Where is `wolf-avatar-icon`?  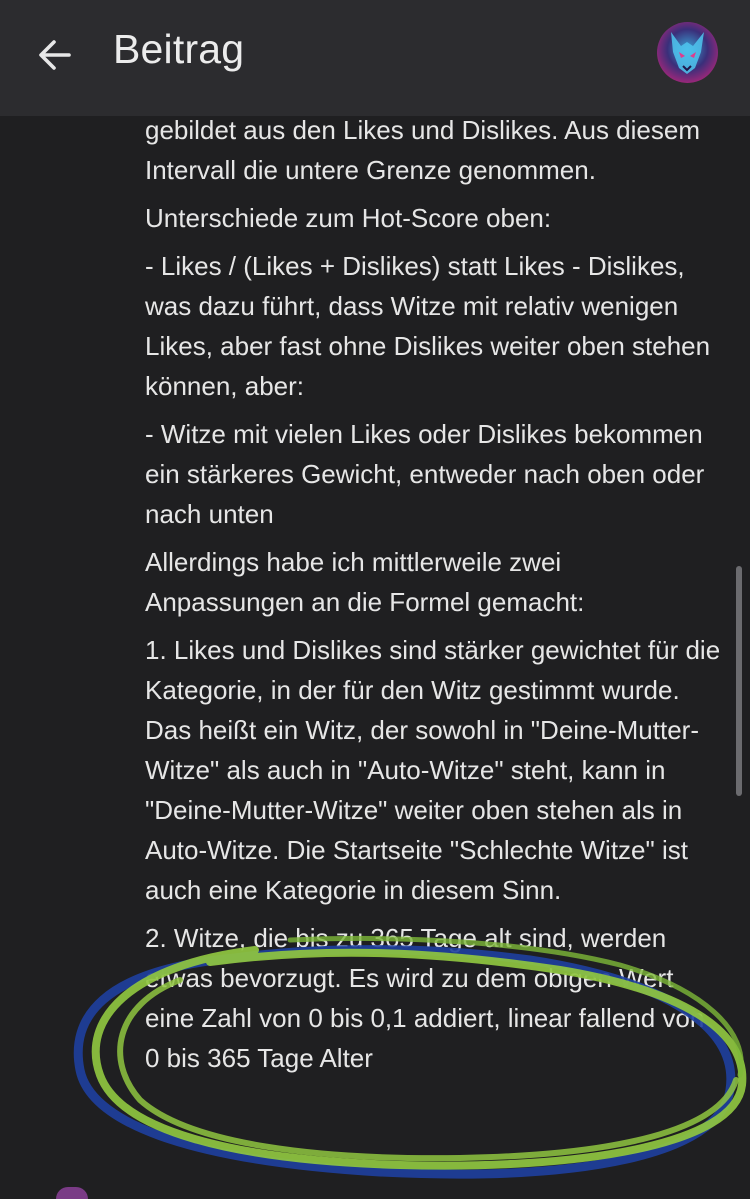 wolf-avatar-icon is located at coordinates (687, 52).